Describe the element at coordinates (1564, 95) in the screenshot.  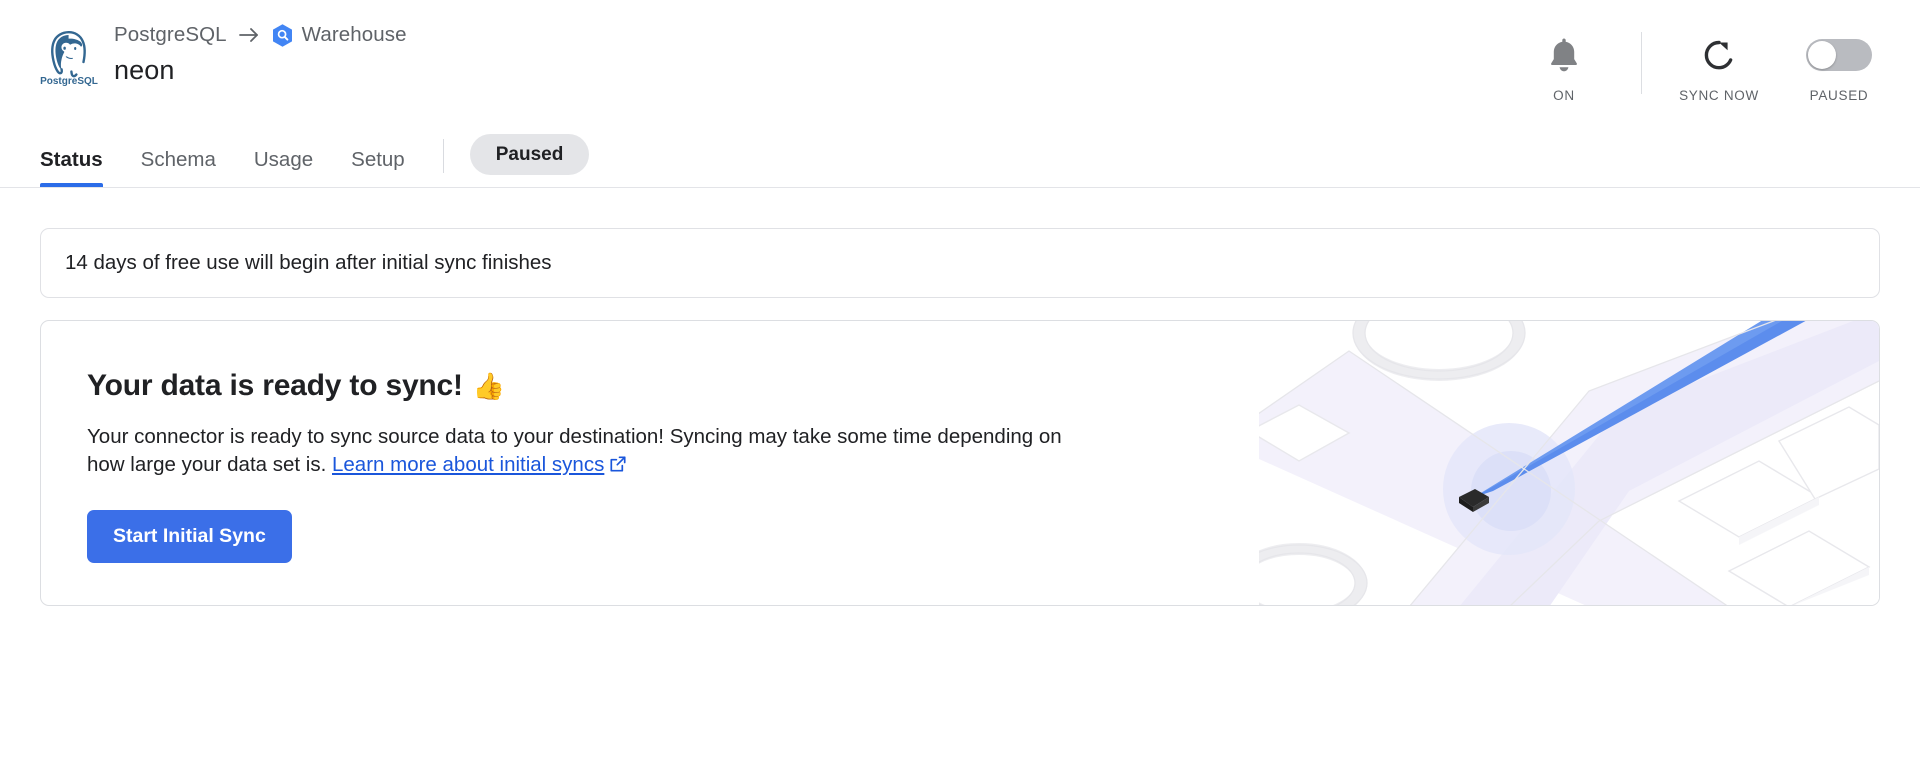
I see `notifications-label: ON` at that location.